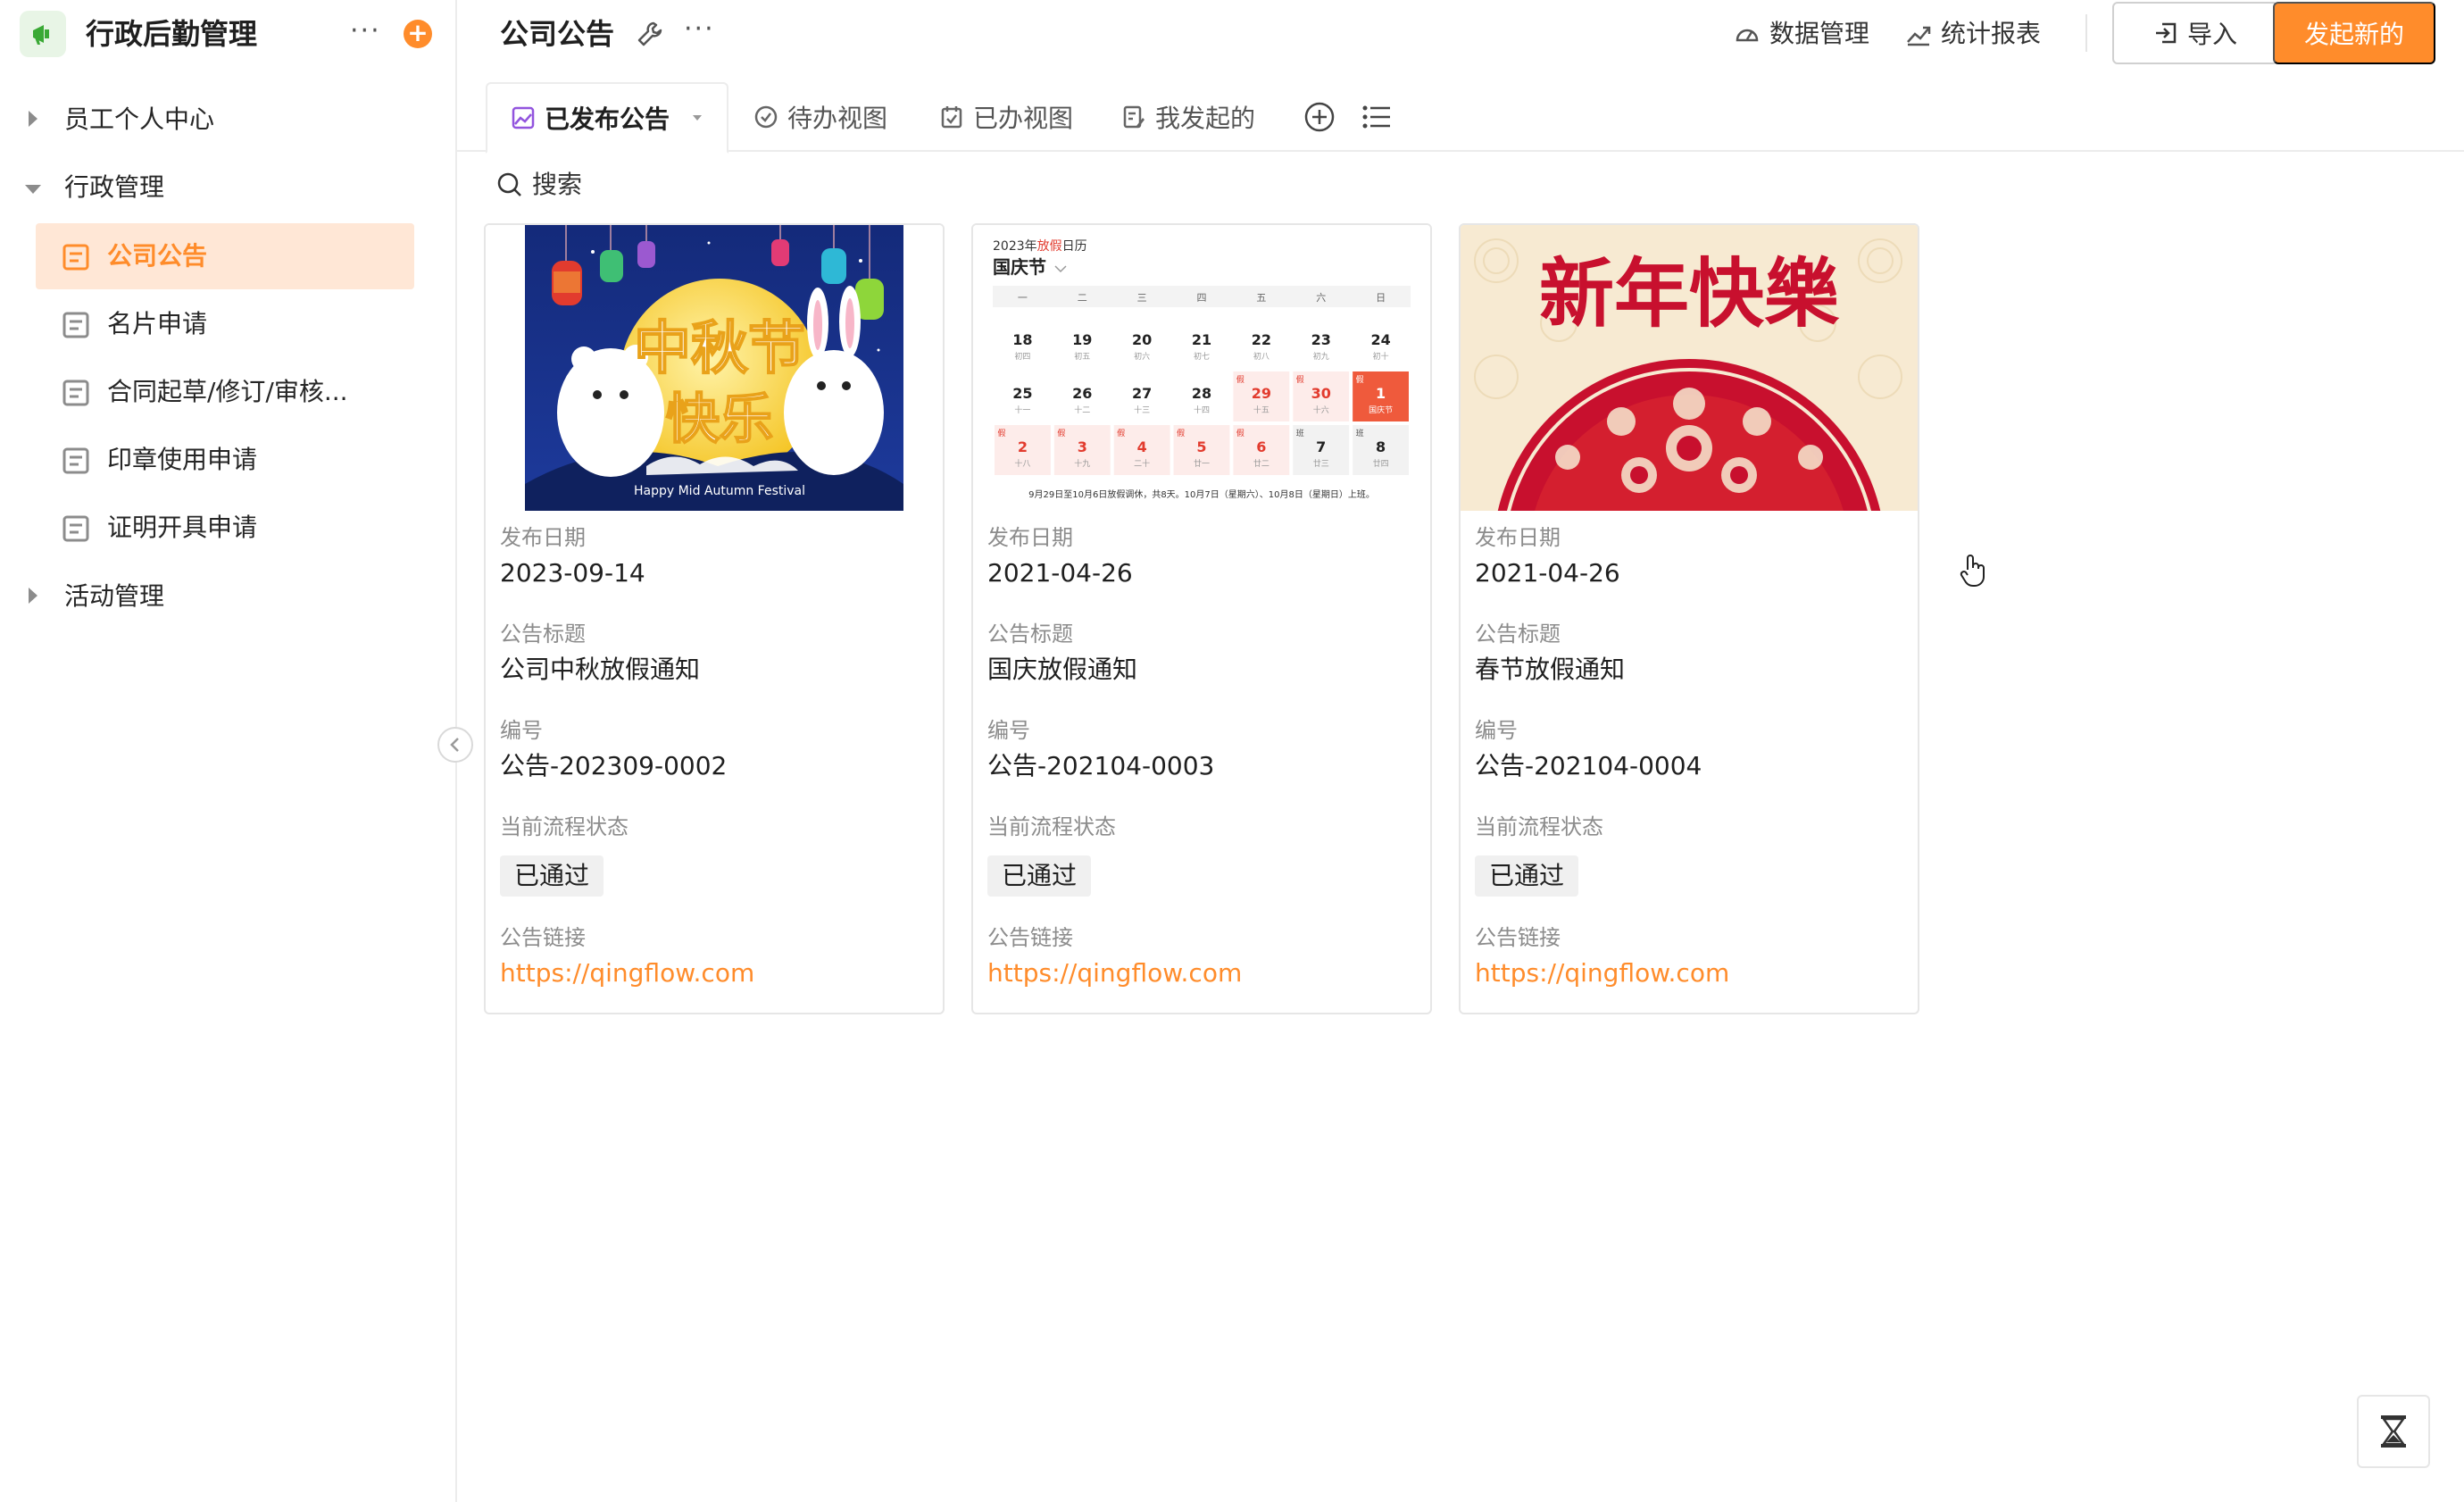  I want to click on caret-down-icon, so click(33, 191).